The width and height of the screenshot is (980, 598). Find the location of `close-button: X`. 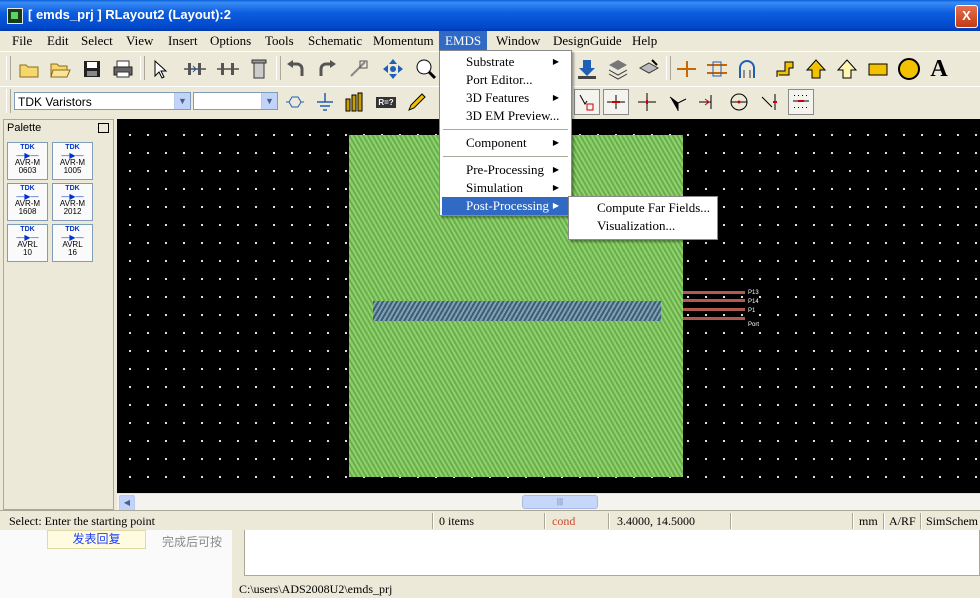

close-button: X is located at coordinates (966, 16).